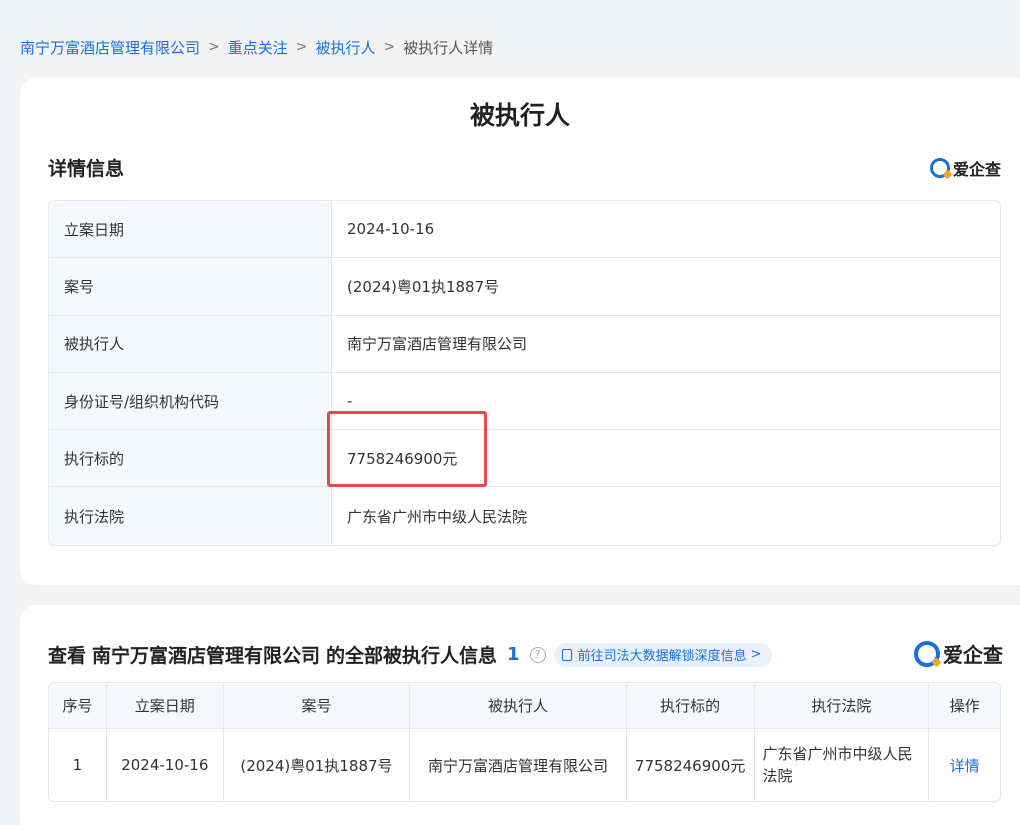 This screenshot has width=1020, height=825. Describe the element at coordinates (524, 230) in the screenshot. I see `detail-row-filing-date: 立案日期 2024-10-16` at that location.